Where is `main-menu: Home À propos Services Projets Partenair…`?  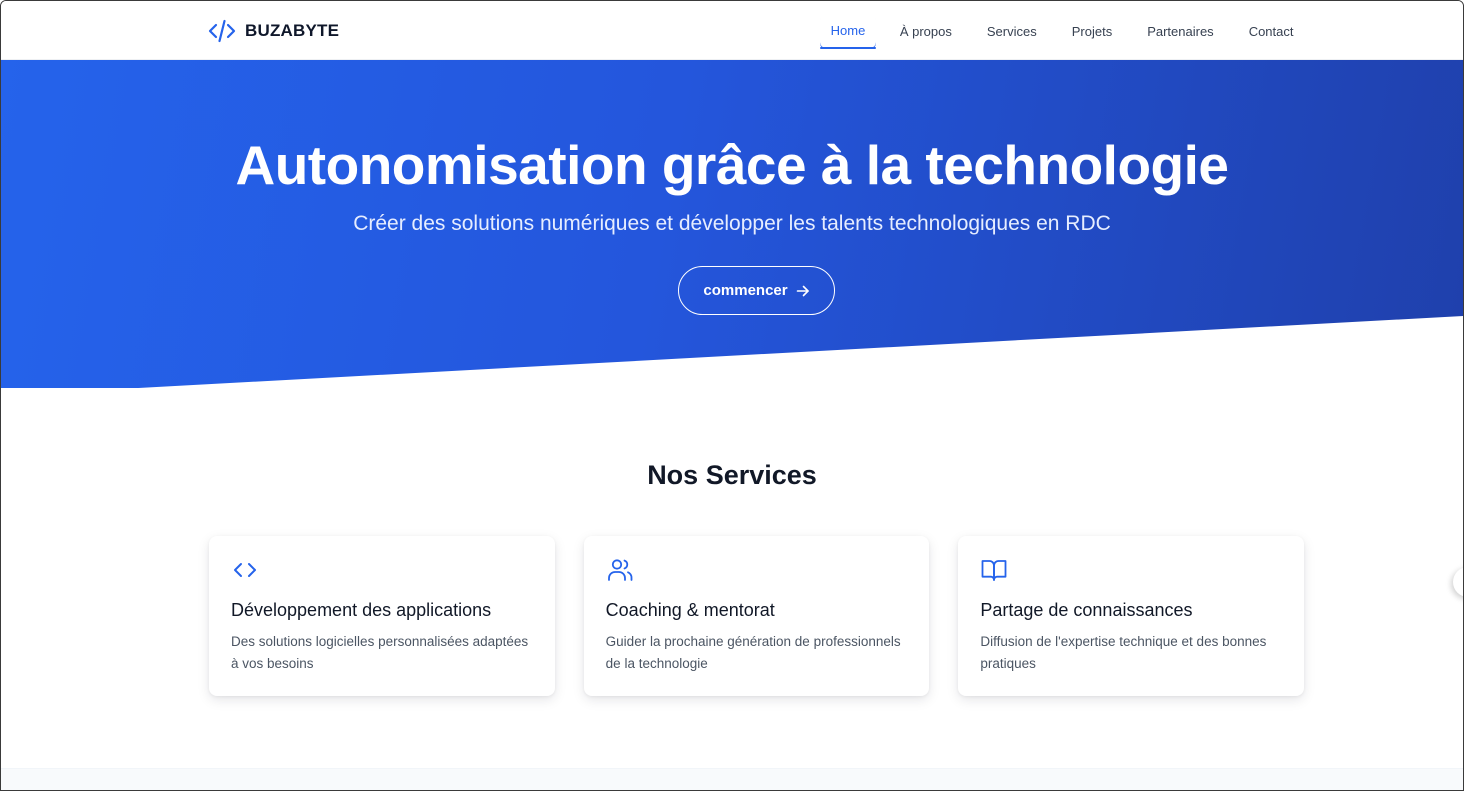 main-menu: Home À propos Services Projets Partenair… is located at coordinates (1065, 32).